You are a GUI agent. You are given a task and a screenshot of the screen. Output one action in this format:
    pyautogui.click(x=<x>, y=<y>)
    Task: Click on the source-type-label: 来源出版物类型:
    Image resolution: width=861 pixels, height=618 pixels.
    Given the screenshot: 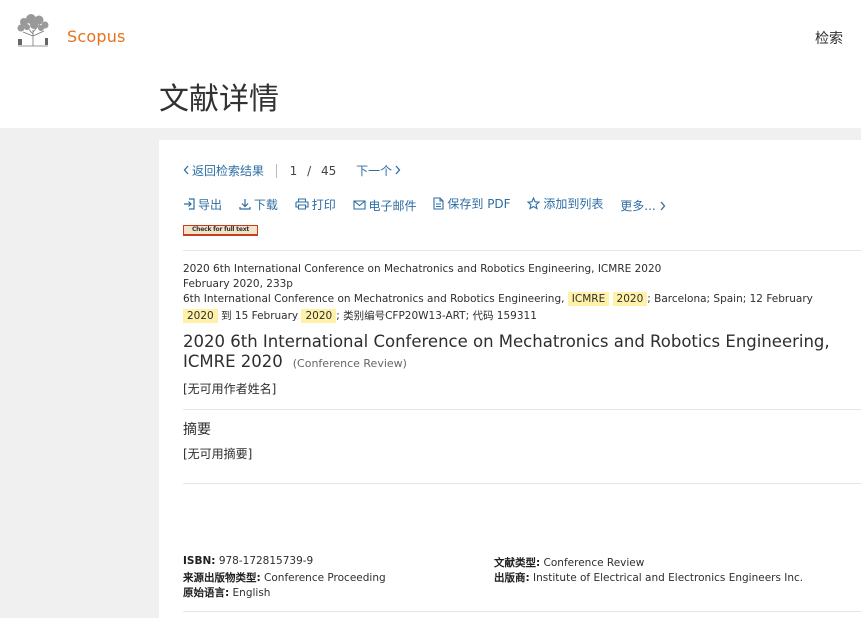 What is the action you would take?
    pyautogui.click(x=222, y=578)
    